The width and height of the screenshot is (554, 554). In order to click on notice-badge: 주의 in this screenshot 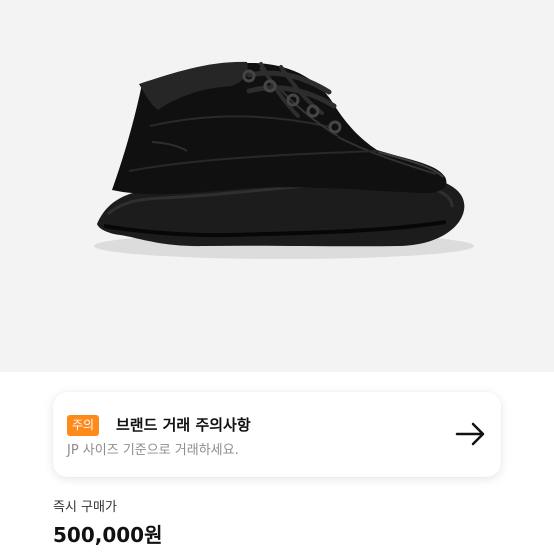, I will do `click(83, 425)`.